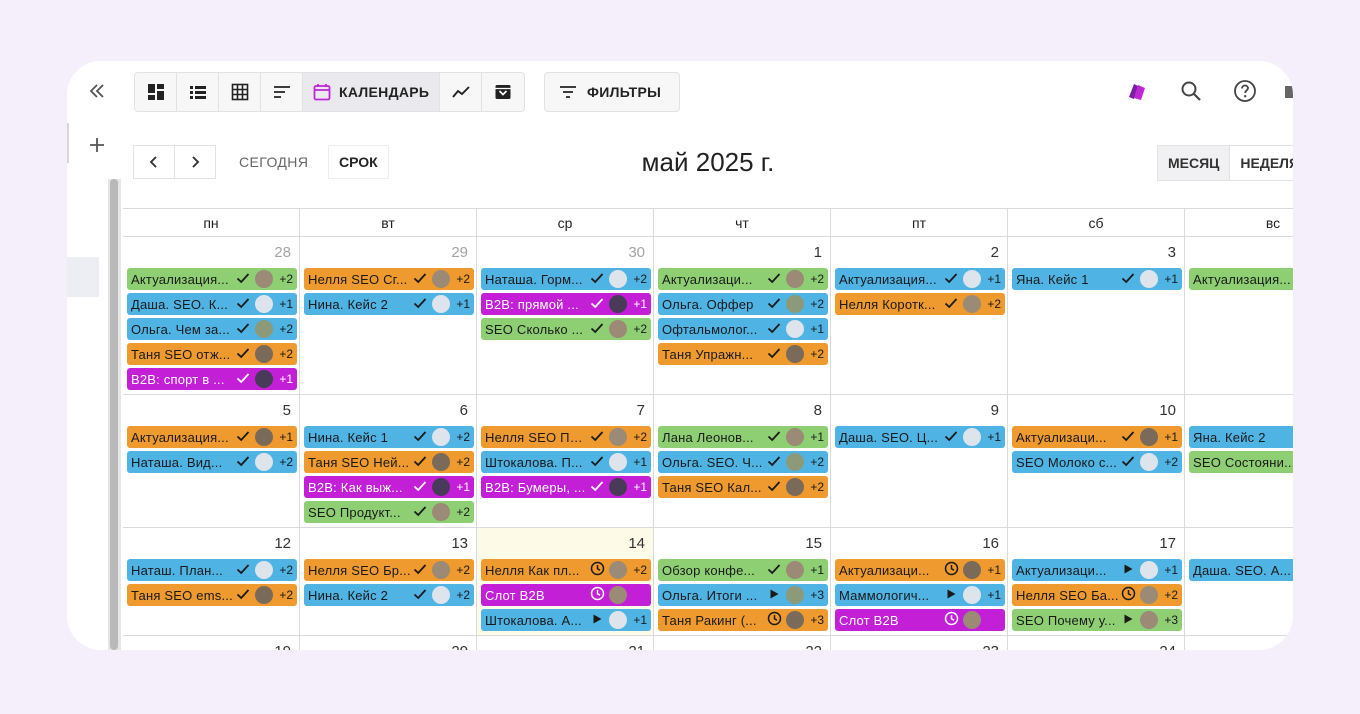 This screenshot has height=714, width=1360. I want to click on calendar-day-cell: 23, so click(919, 643).